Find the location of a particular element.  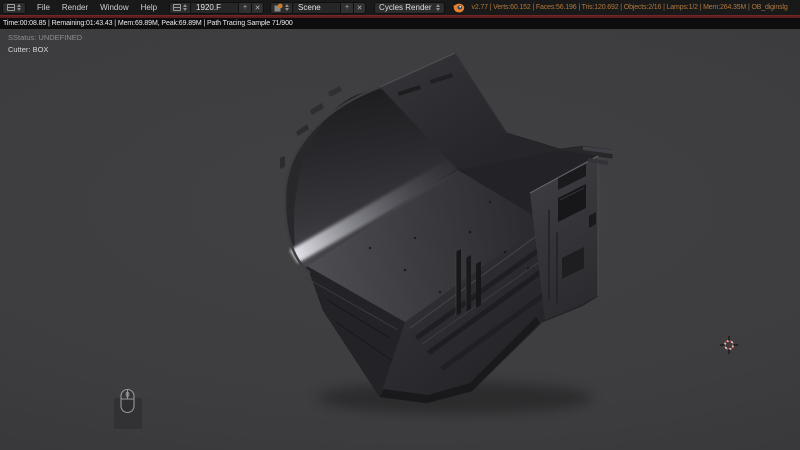

add-layout-button: + is located at coordinates (245, 7).